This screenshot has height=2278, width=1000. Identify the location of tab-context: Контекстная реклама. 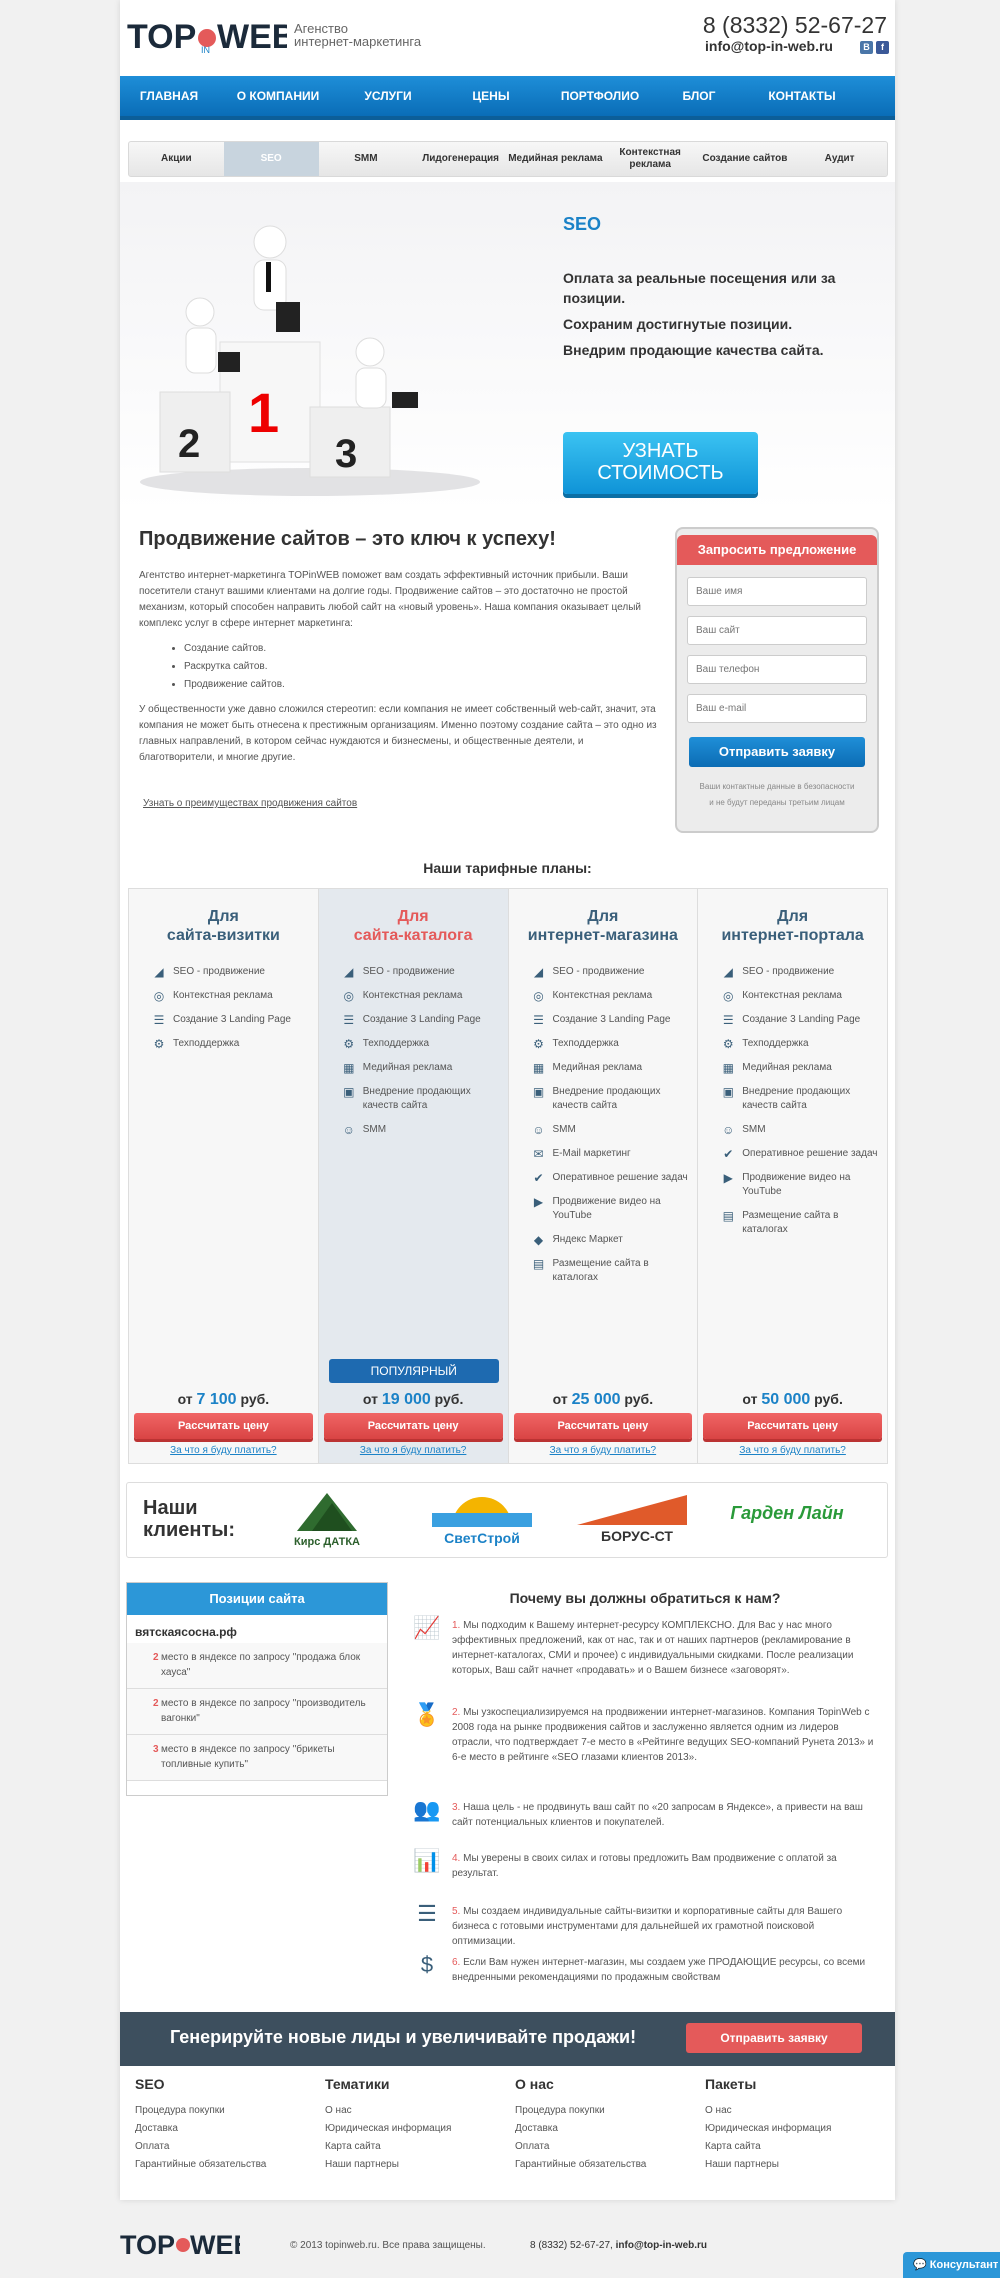
(650, 159).